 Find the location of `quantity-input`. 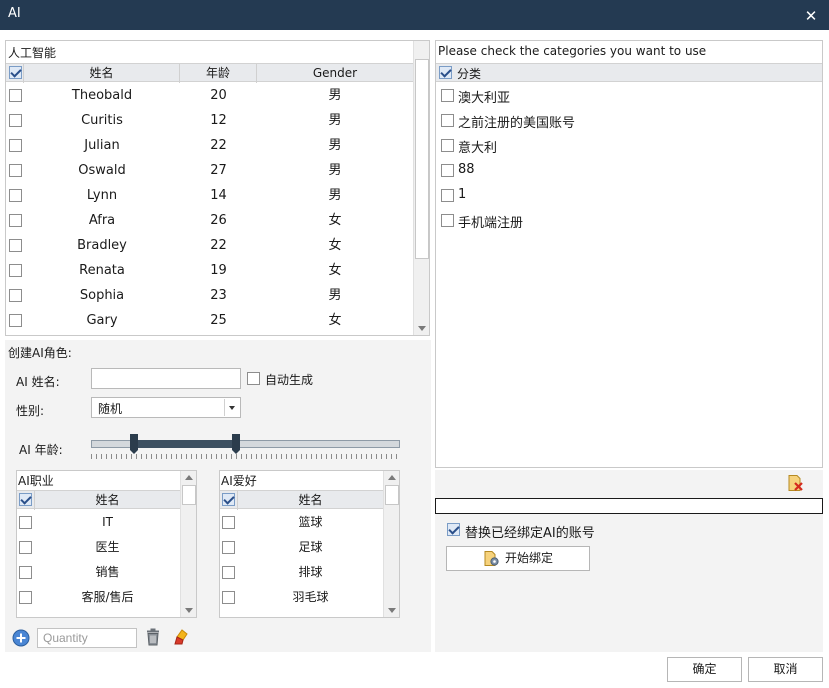

quantity-input is located at coordinates (87, 638).